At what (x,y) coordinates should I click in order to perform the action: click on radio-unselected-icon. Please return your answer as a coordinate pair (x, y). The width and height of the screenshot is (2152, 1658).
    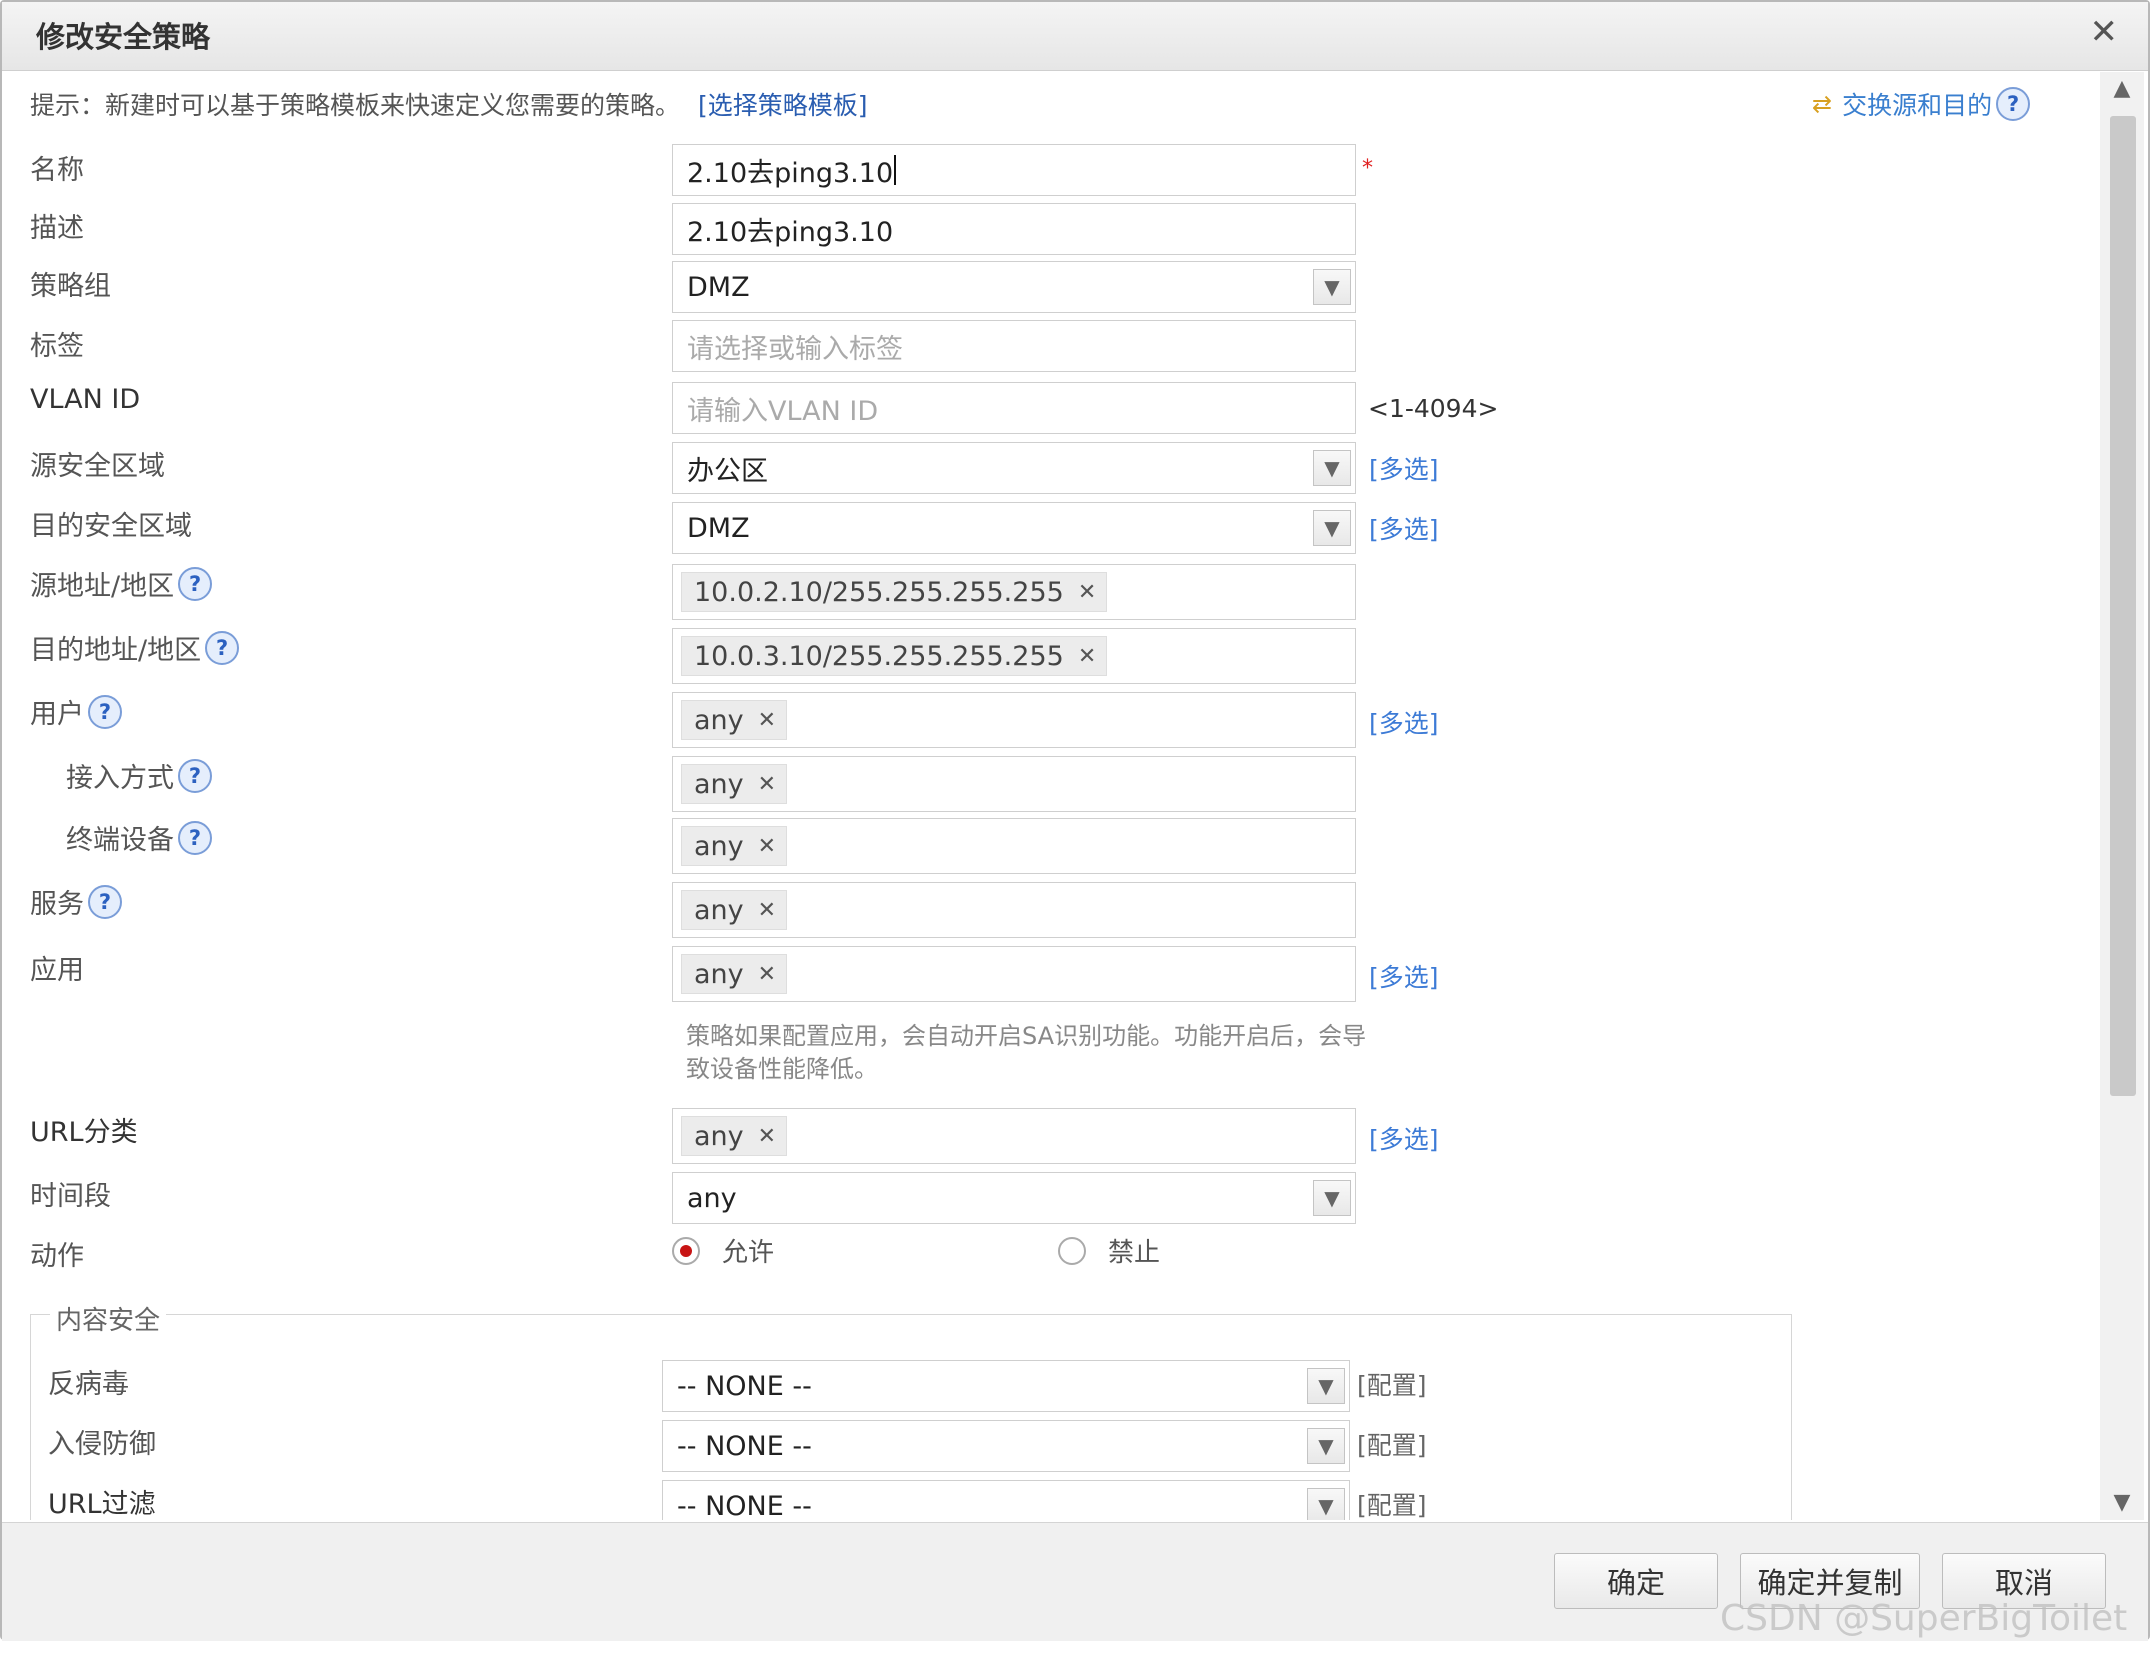
    Looking at the image, I should click on (1072, 1250).